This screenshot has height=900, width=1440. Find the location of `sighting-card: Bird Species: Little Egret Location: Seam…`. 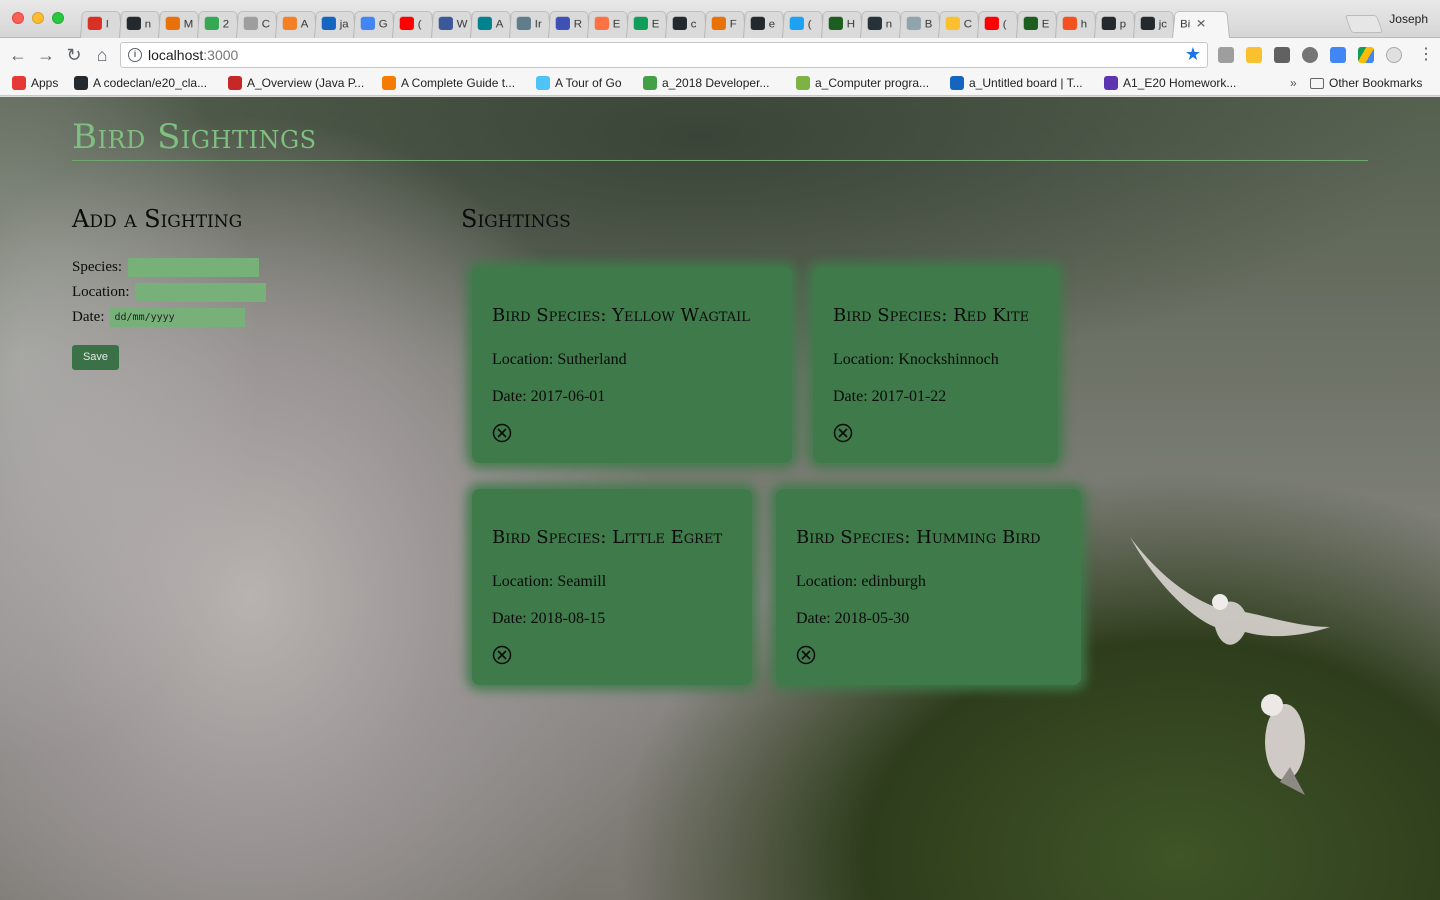

sighting-card: Bird Species: Little Egret Location: Seam… is located at coordinates (612, 587).